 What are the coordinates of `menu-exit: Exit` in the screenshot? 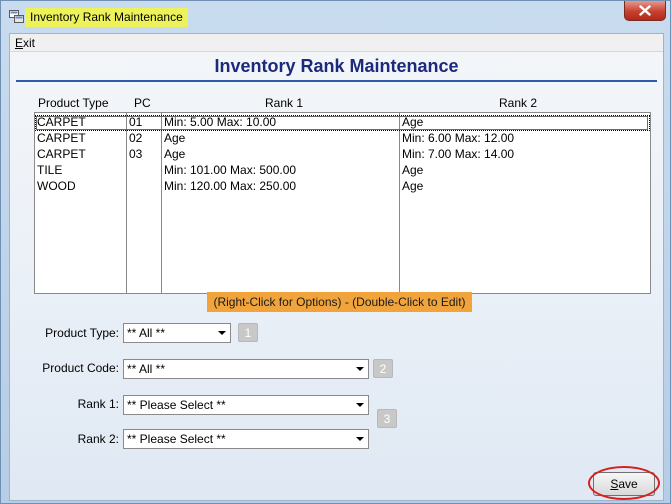 It's located at (25, 43).